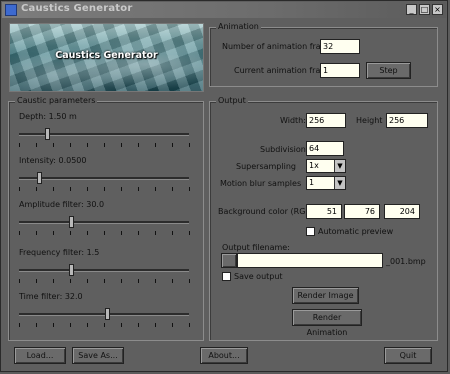  Describe the element at coordinates (326, 120) in the screenshot. I see `width-input: 256` at that location.